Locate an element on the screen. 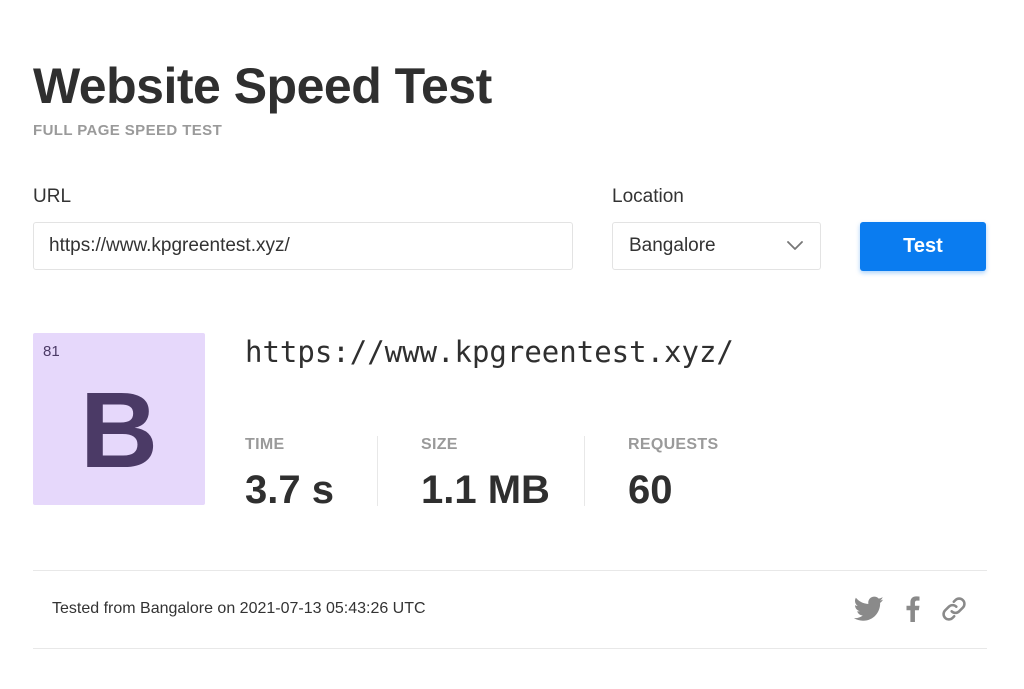  metric-size: SIZE 1.1 MB is located at coordinates (485, 474).